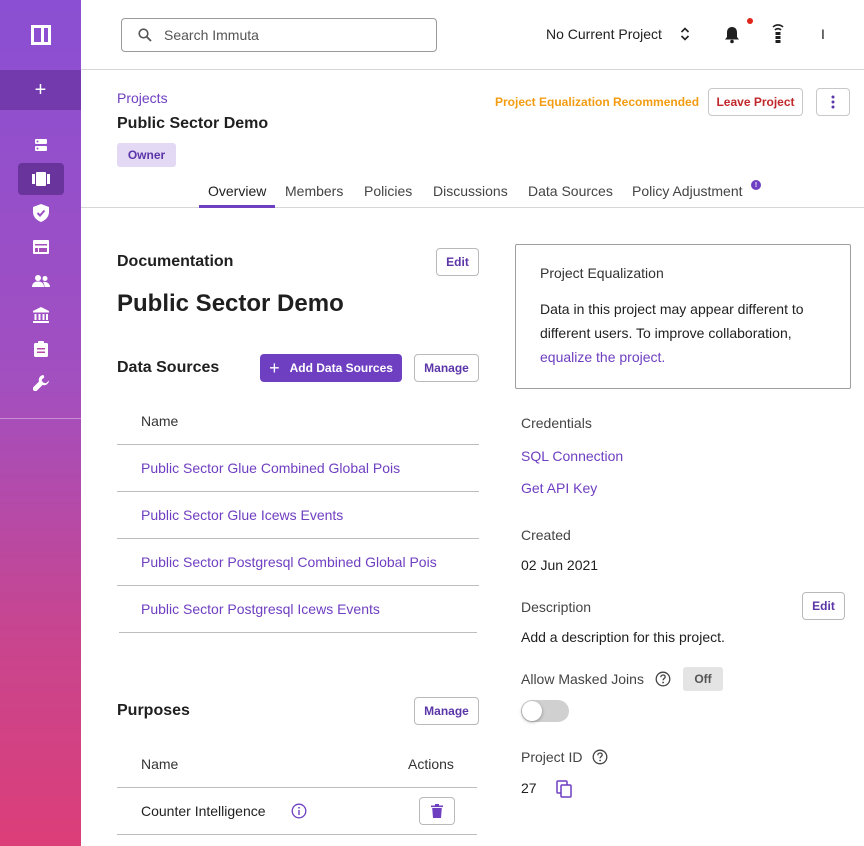 This screenshot has width=864, height=846. Describe the element at coordinates (40, 418) in the screenshot. I see `sidebar-divider` at that location.